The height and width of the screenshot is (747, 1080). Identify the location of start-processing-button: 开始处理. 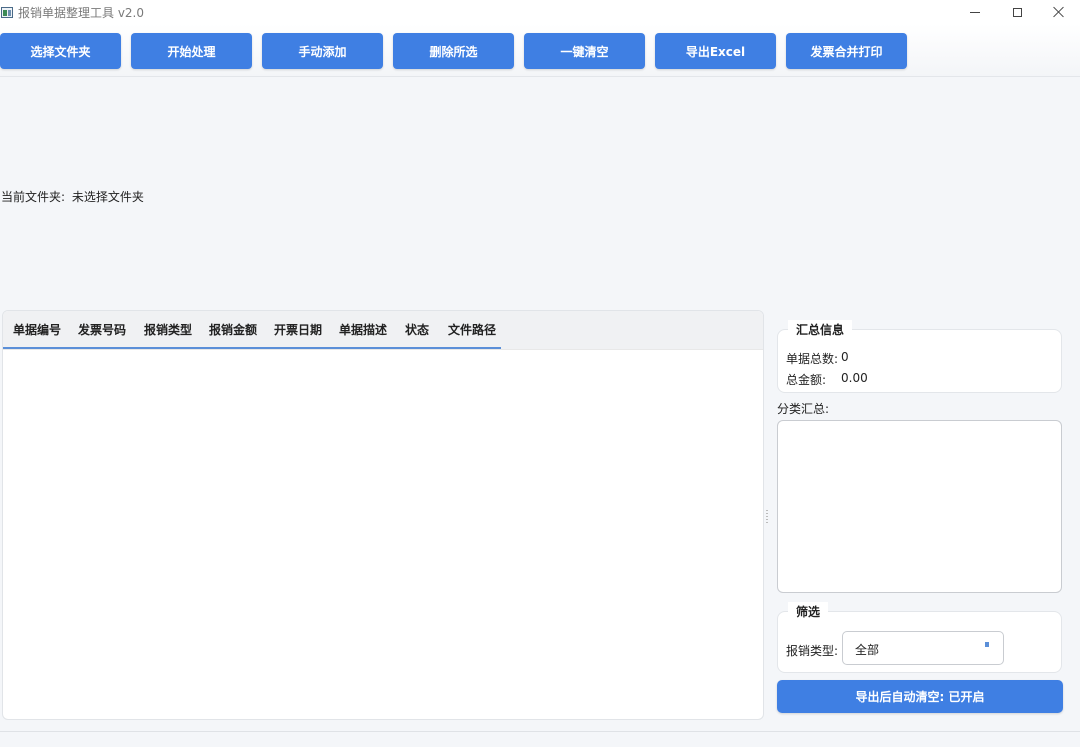
(191, 51).